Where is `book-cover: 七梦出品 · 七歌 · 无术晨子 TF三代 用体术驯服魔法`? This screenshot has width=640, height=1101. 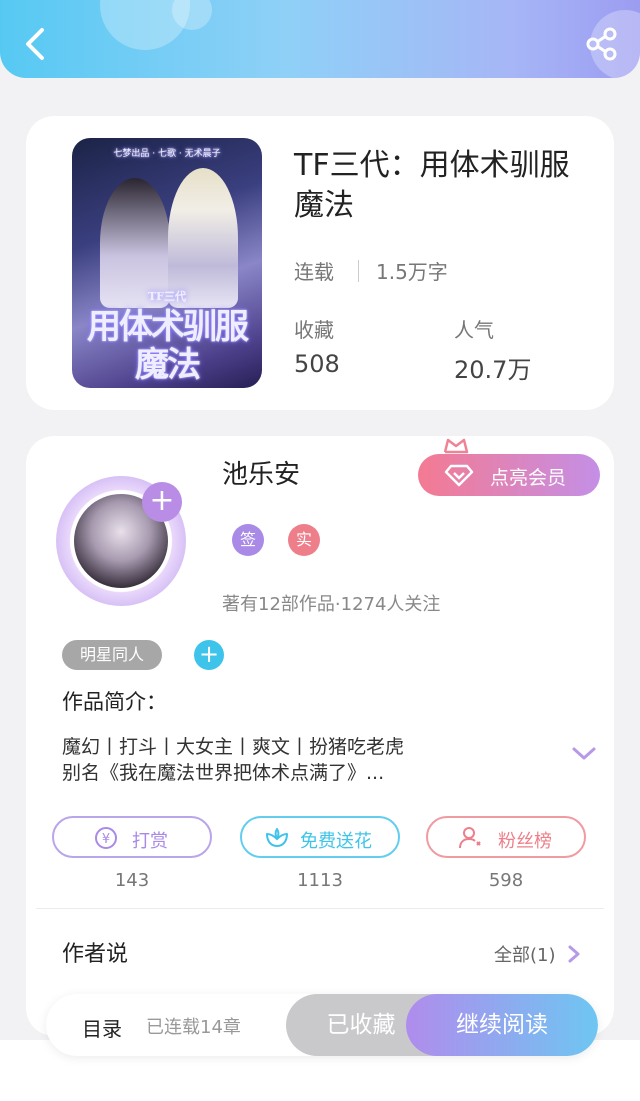 book-cover: 七梦出品 · 七歌 · 无术晨子 TF三代 用体术驯服魔法 is located at coordinates (167, 263).